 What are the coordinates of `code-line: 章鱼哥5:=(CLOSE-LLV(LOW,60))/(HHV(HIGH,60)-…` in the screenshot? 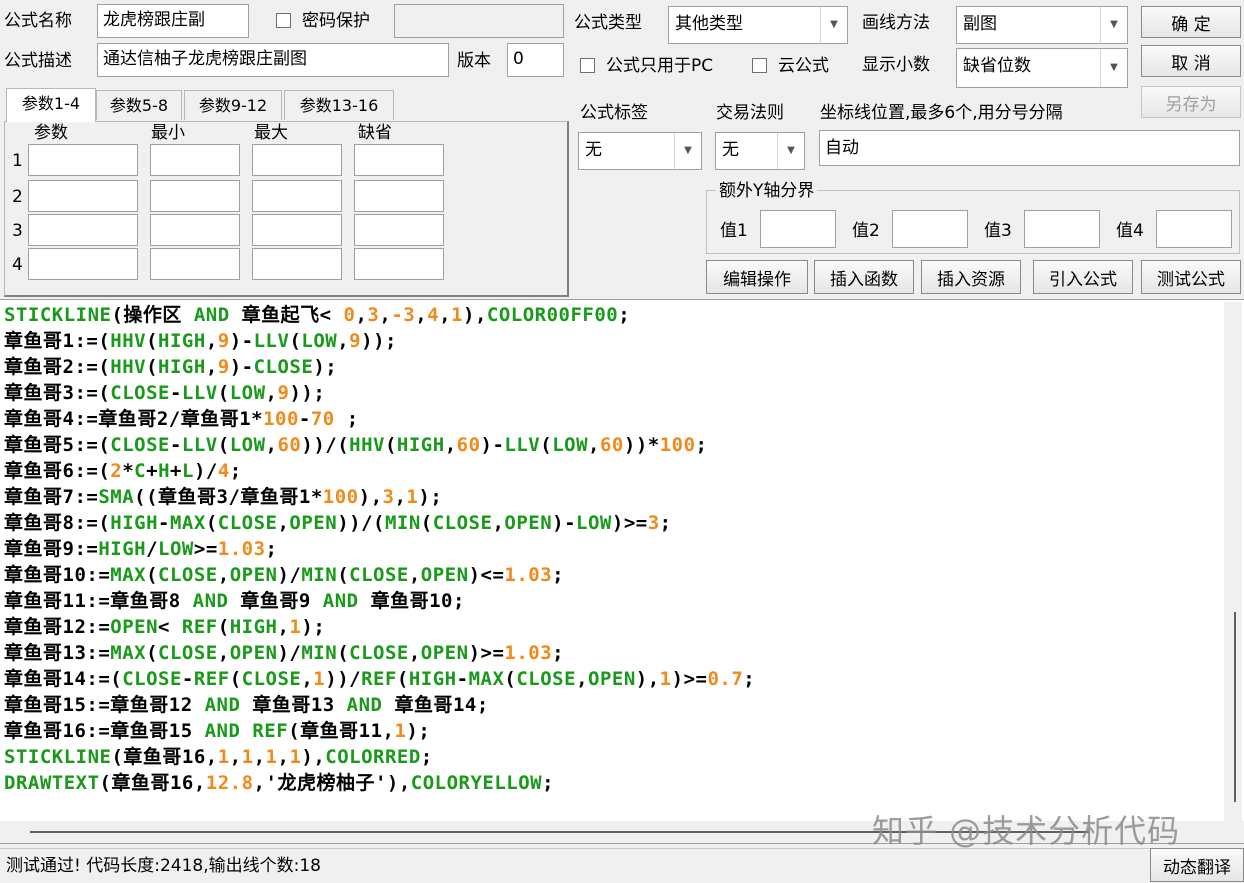 It's located at (379, 445).